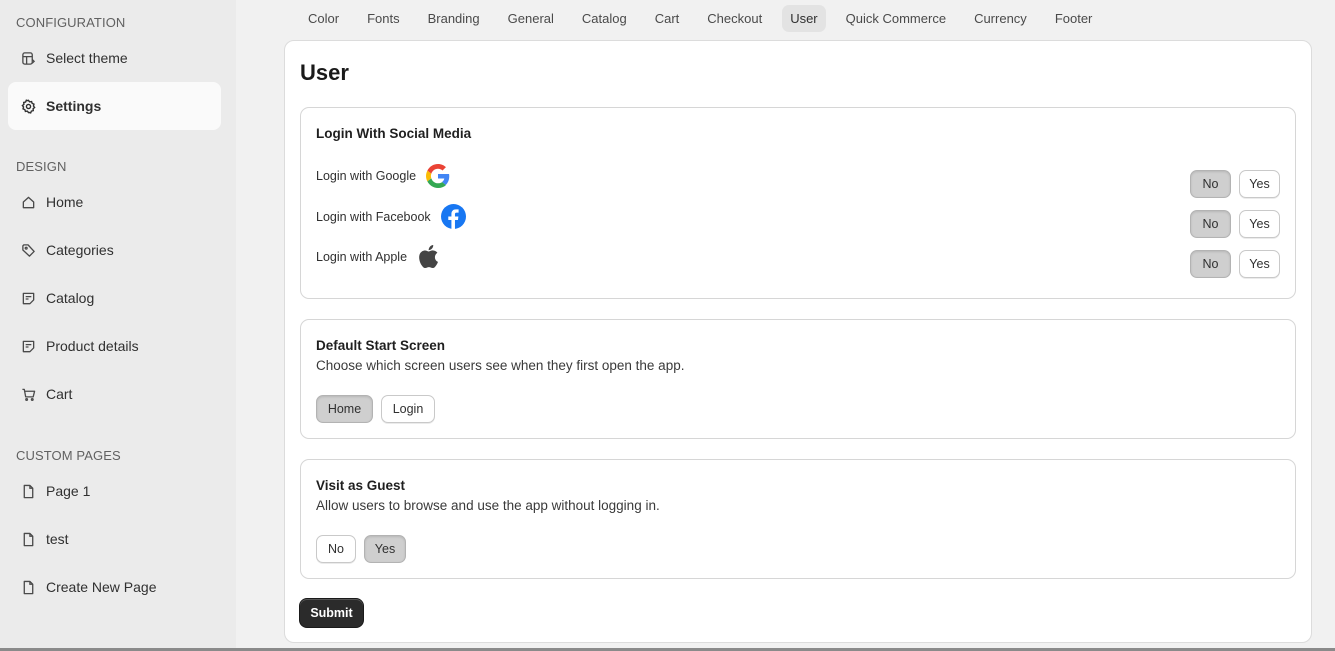 Image resolution: width=1335 pixels, height=651 pixels. What do you see at coordinates (28, 250) in the screenshot?
I see `tag-icon` at bounding box center [28, 250].